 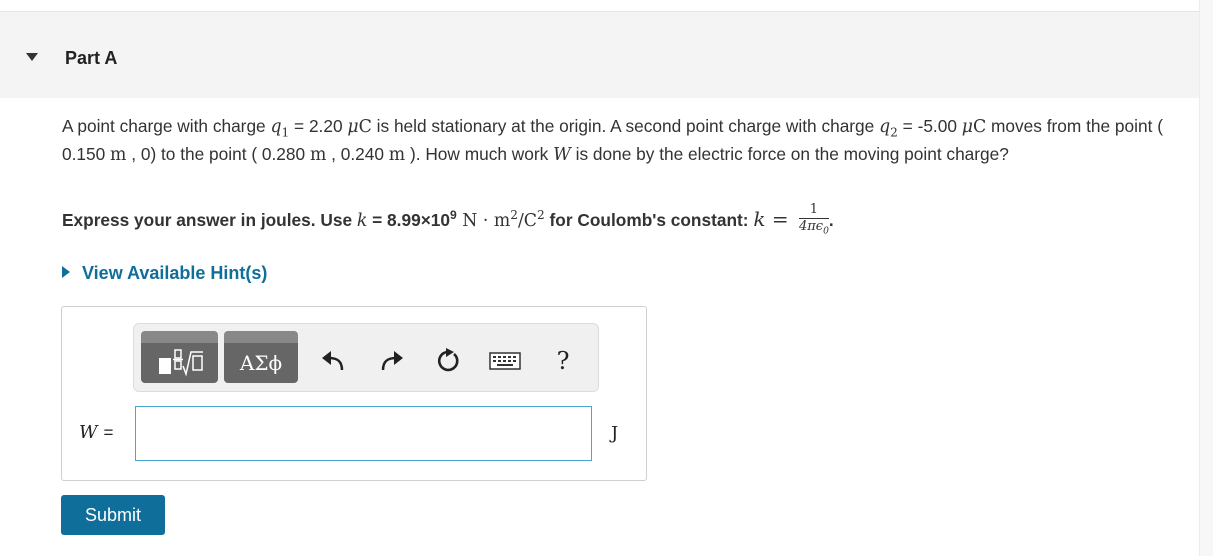 I want to click on redo-icon, so click(x=392, y=361).